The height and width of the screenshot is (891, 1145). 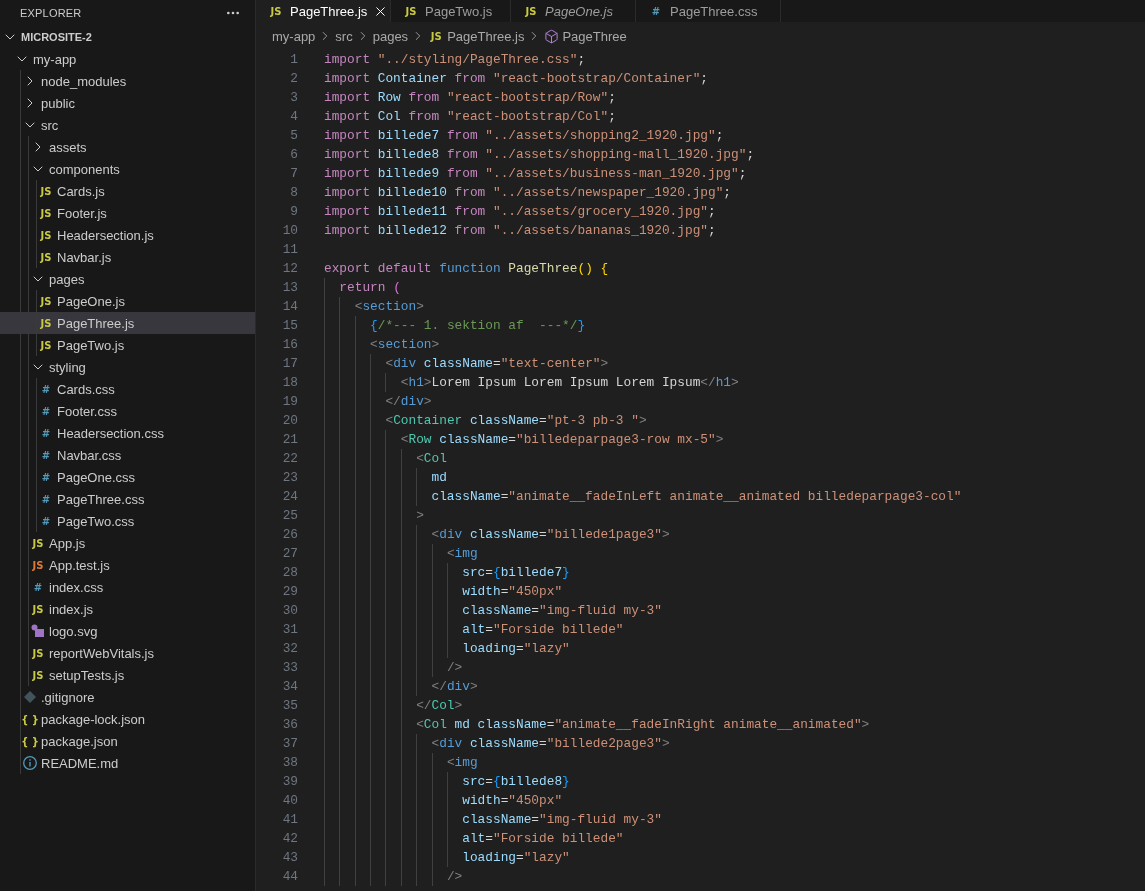 What do you see at coordinates (289, 800) in the screenshot?
I see `line-number: 40` at bounding box center [289, 800].